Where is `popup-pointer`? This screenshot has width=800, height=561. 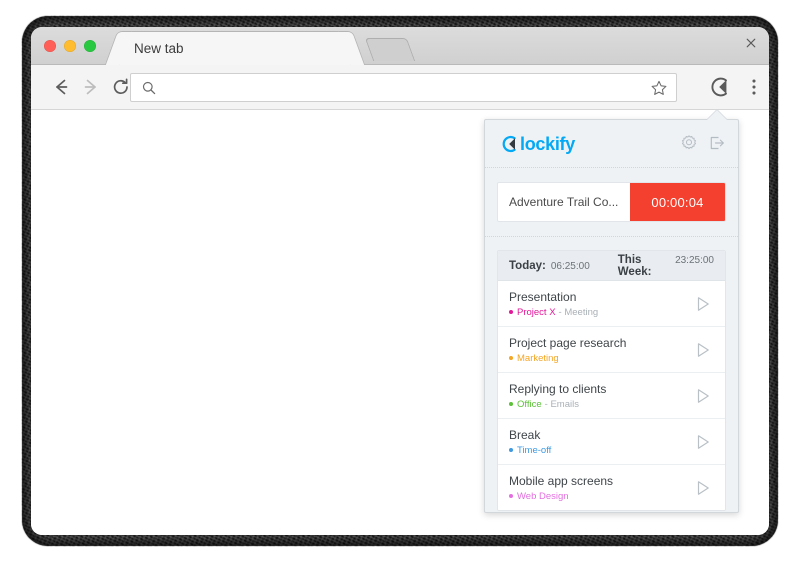
popup-pointer is located at coordinates (717, 115).